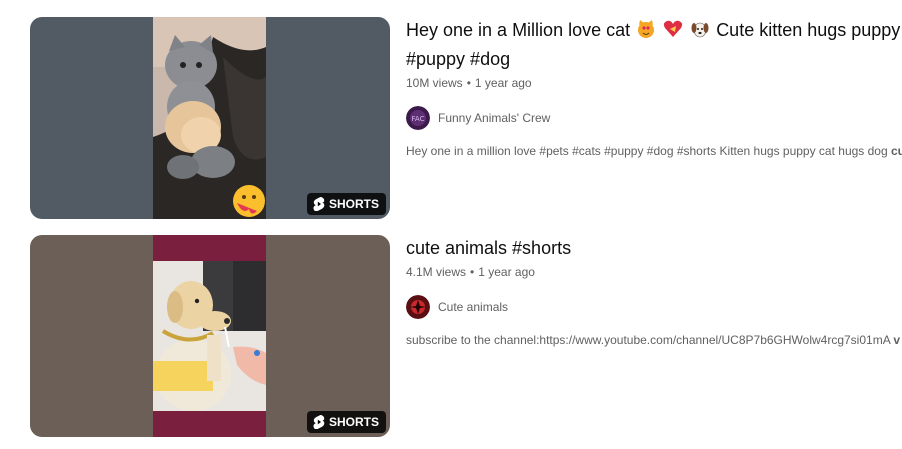  Describe the element at coordinates (434, 83) in the screenshot. I see `view-count: 10M views` at that location.